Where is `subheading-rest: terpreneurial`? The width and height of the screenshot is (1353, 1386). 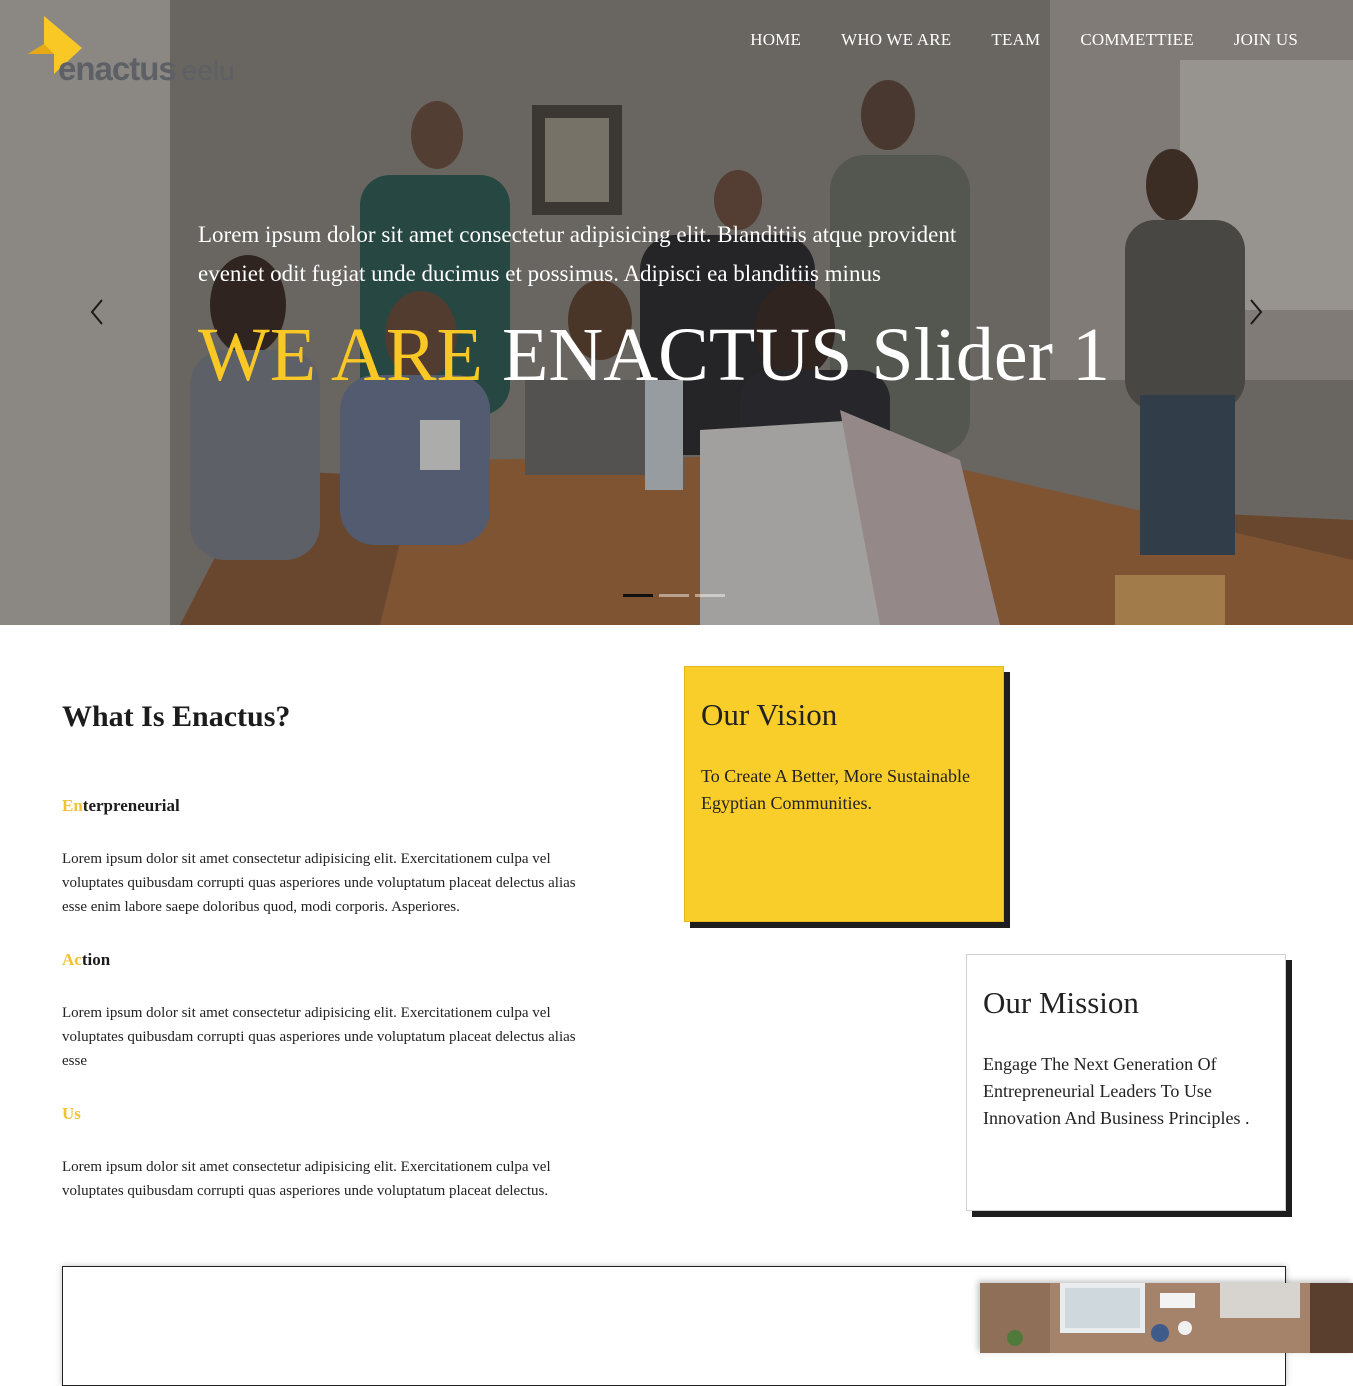 subheading-rest: terpreneurial is located at coordinates (131, 805).